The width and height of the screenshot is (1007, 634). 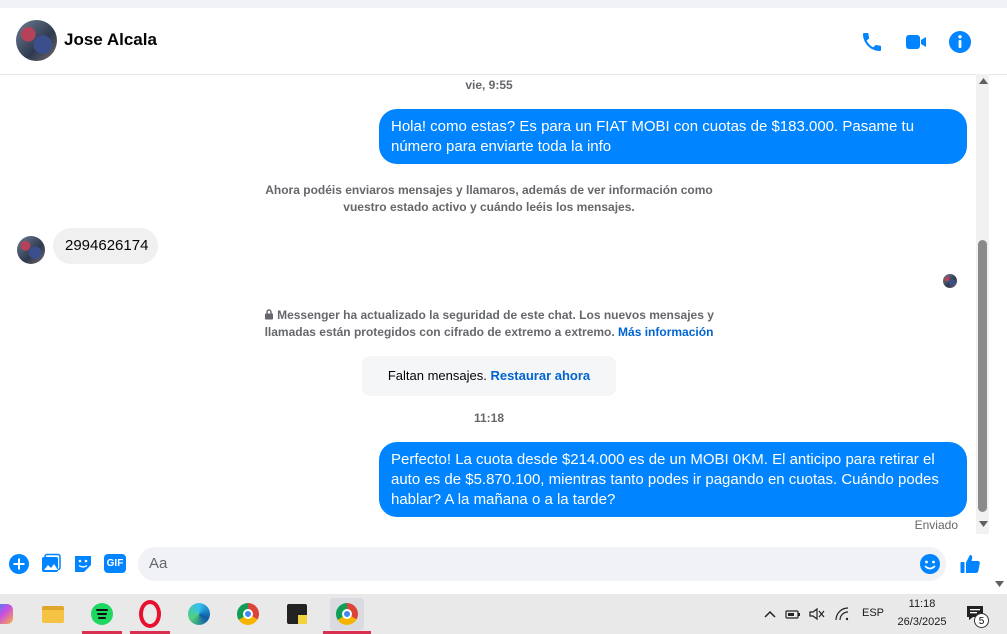 What do you see at coordinates (970, 564) in the screenshot?
I see `thumbs-up-icon` at bounding box center [970, 564].